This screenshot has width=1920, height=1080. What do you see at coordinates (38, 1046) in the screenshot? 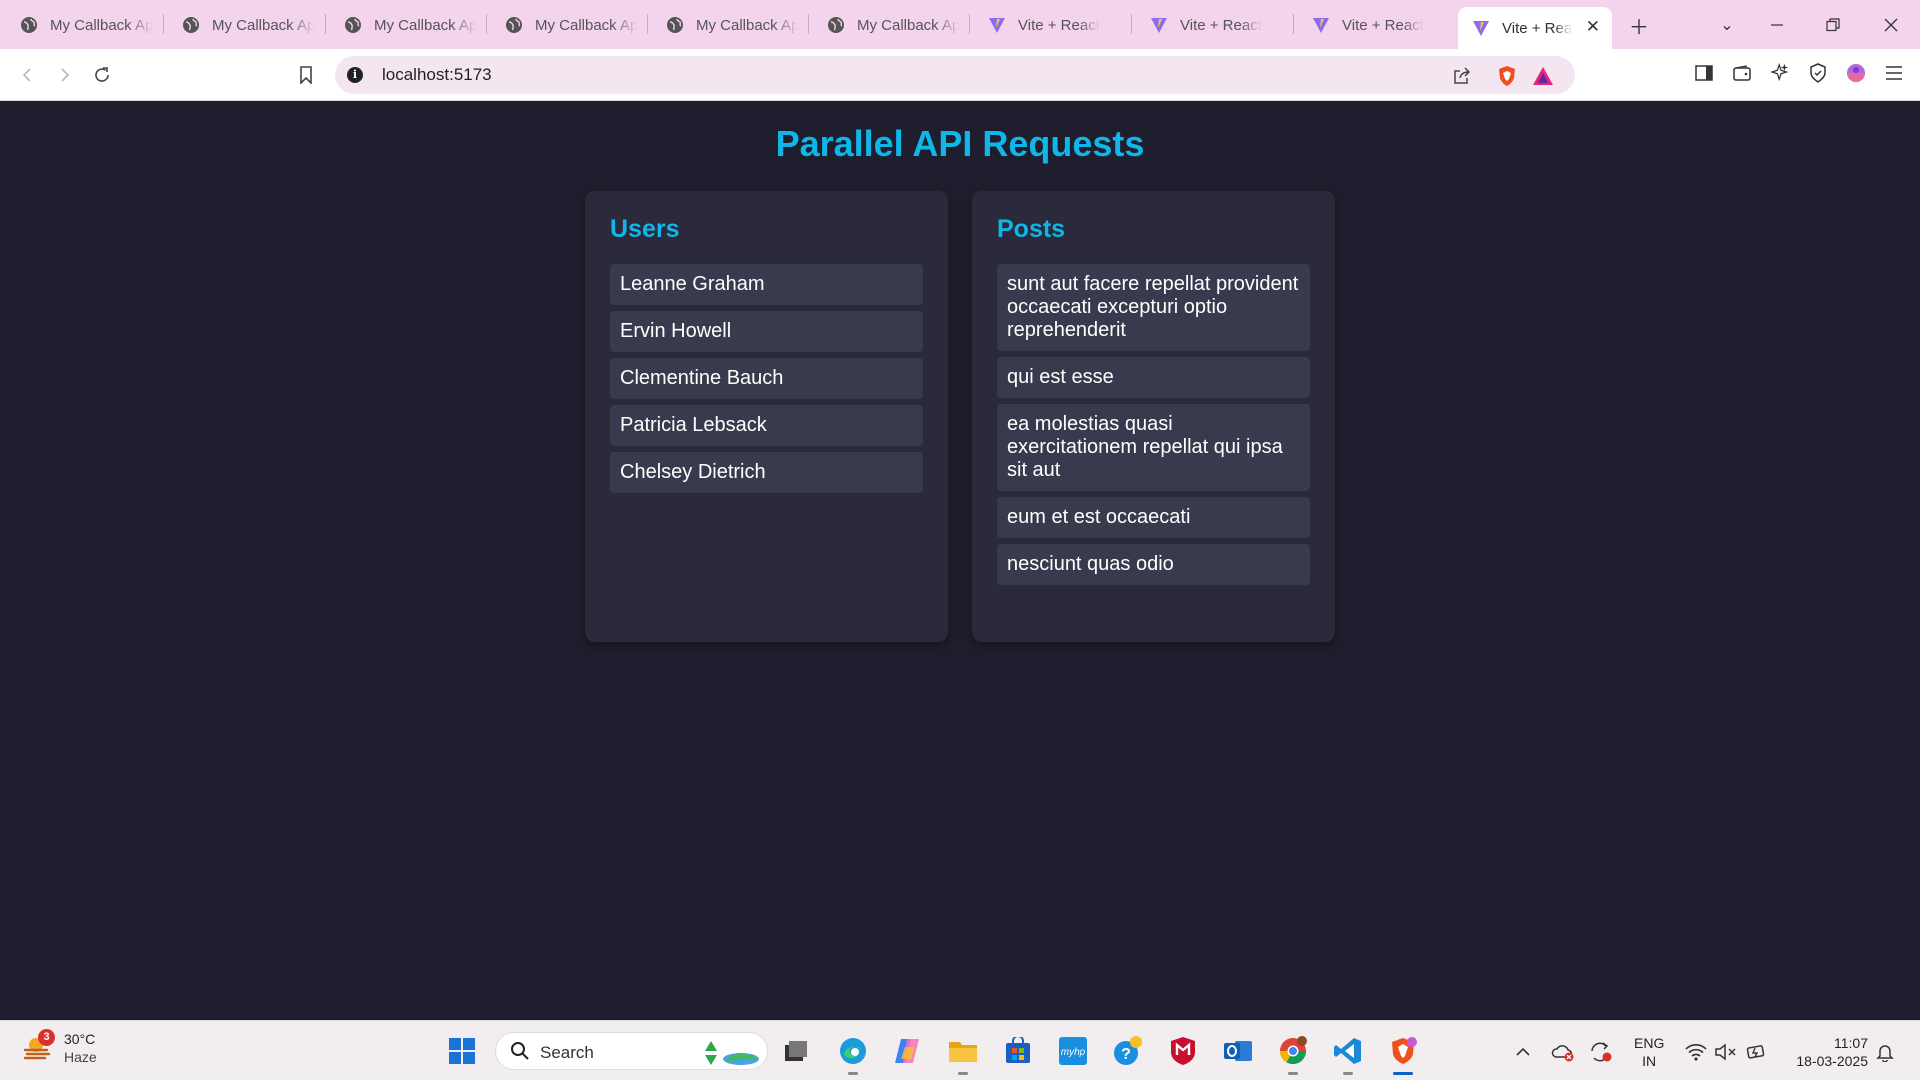
I see `haze-weather-icon: 3` at bounding box center [38, 1046].